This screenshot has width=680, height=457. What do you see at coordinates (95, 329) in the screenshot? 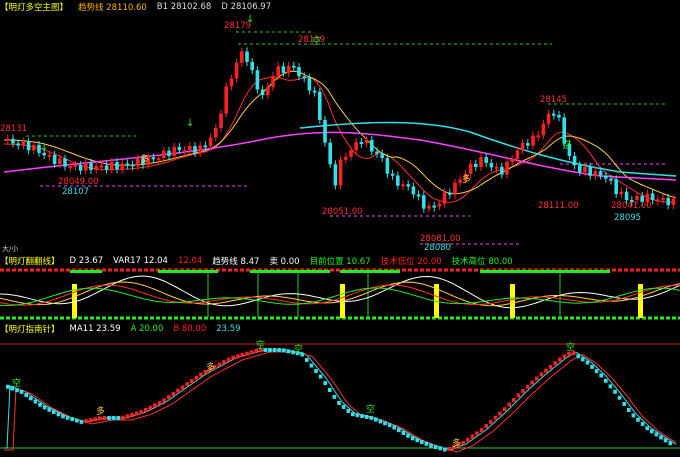
I see `guide-readout: MA11 23.59` at bounding box center [95, 329].